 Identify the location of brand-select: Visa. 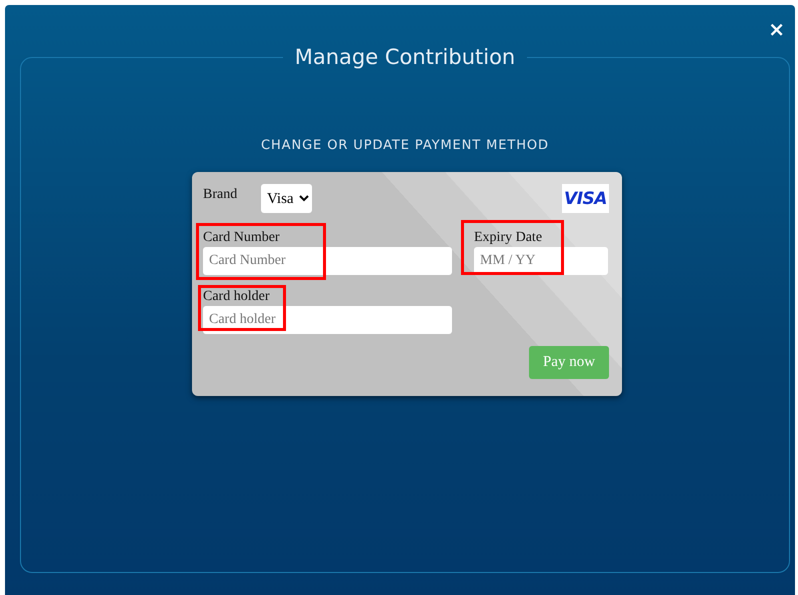
(286, 198).